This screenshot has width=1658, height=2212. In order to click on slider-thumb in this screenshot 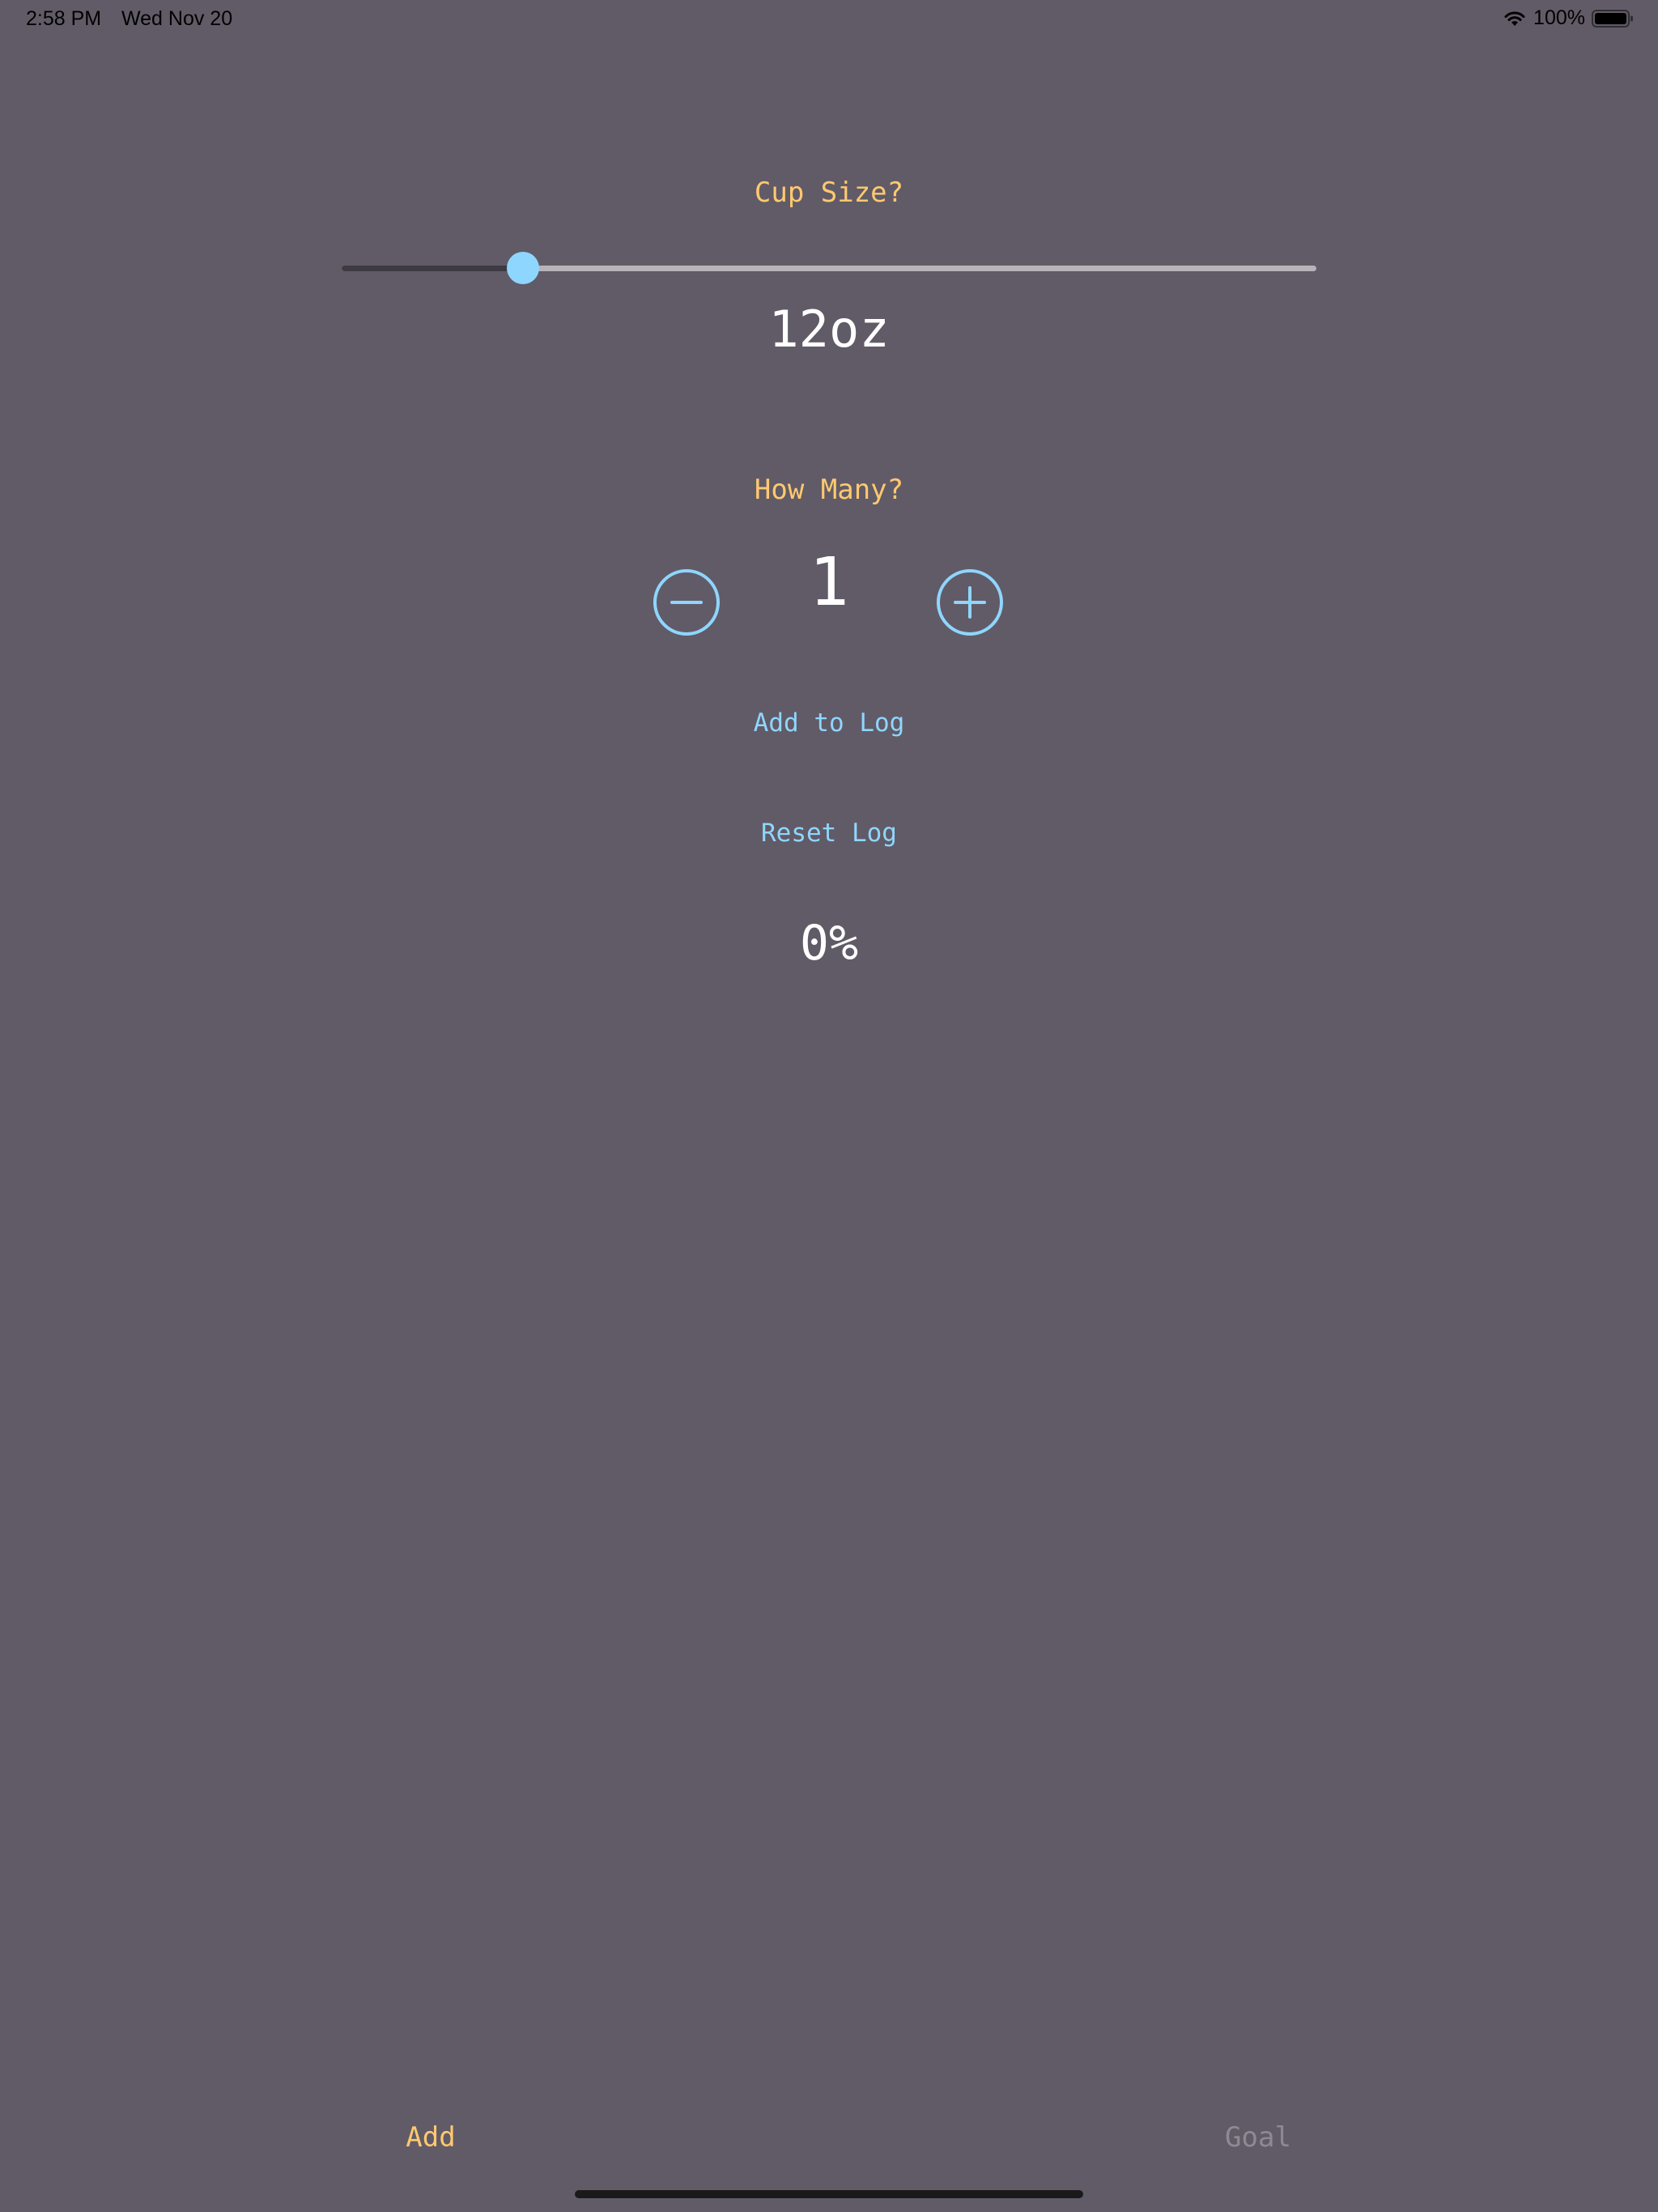, I will do `click(522, 268)`.